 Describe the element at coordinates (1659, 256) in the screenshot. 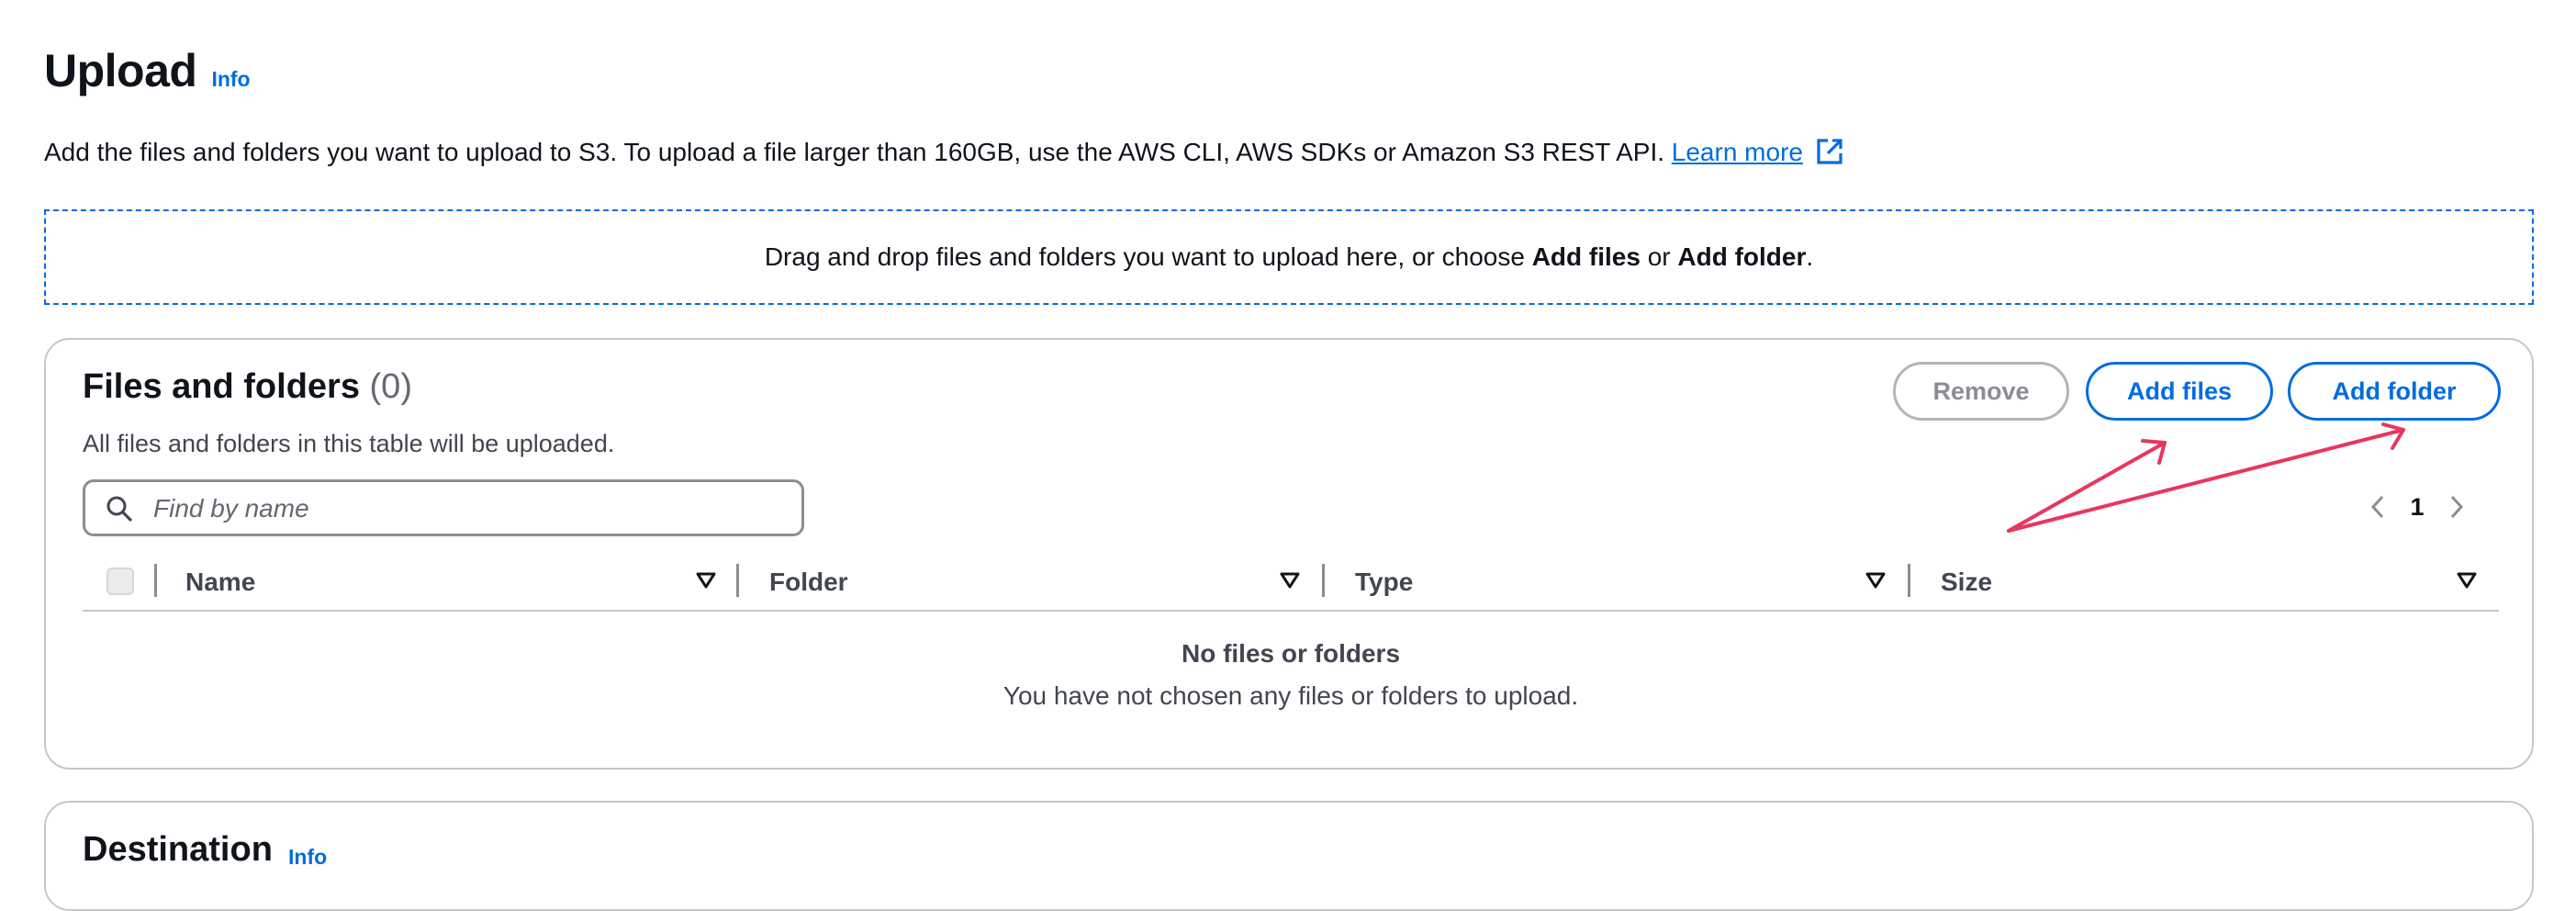

I see `dropzone-or: or` at that location.